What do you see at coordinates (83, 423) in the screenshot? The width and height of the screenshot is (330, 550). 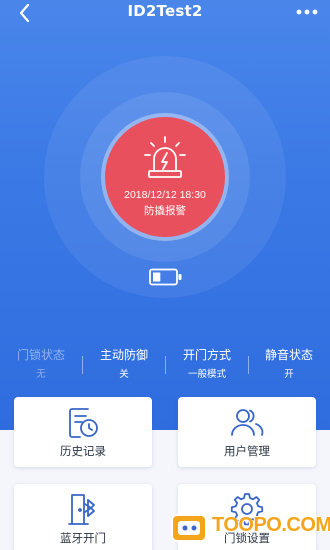 I see `history-icon` at bounding box center [83, 423].